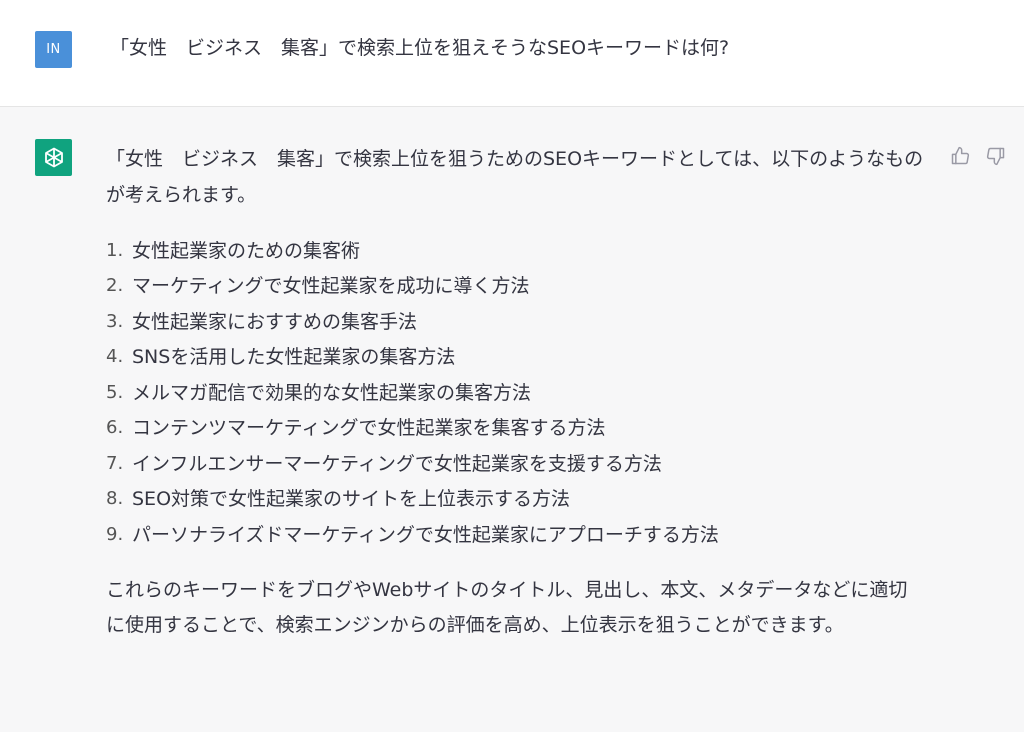  Describe the element at coordinates (115, 392) in the screenshot. I see `list-item-number: 5.` at that location.